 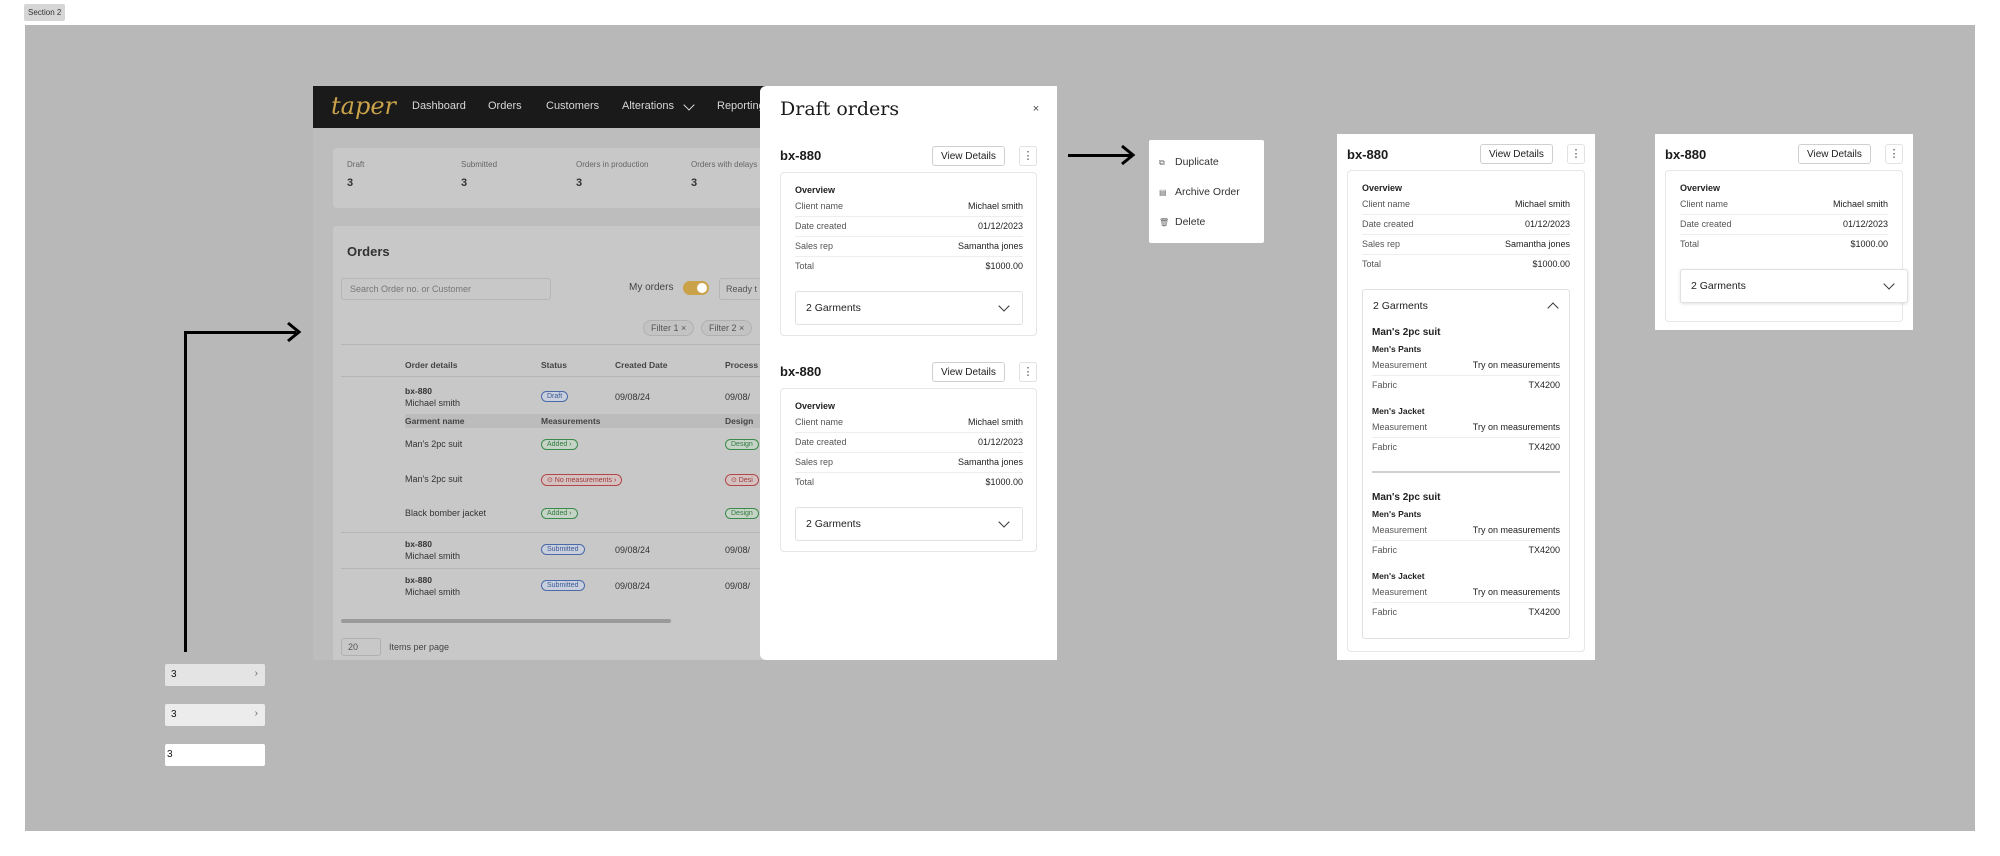 What do you see at coordinates (727, 328) in the screenshot?
I see `filter-chip-2: Filter 2 ×` at bounding box center [727, 328].